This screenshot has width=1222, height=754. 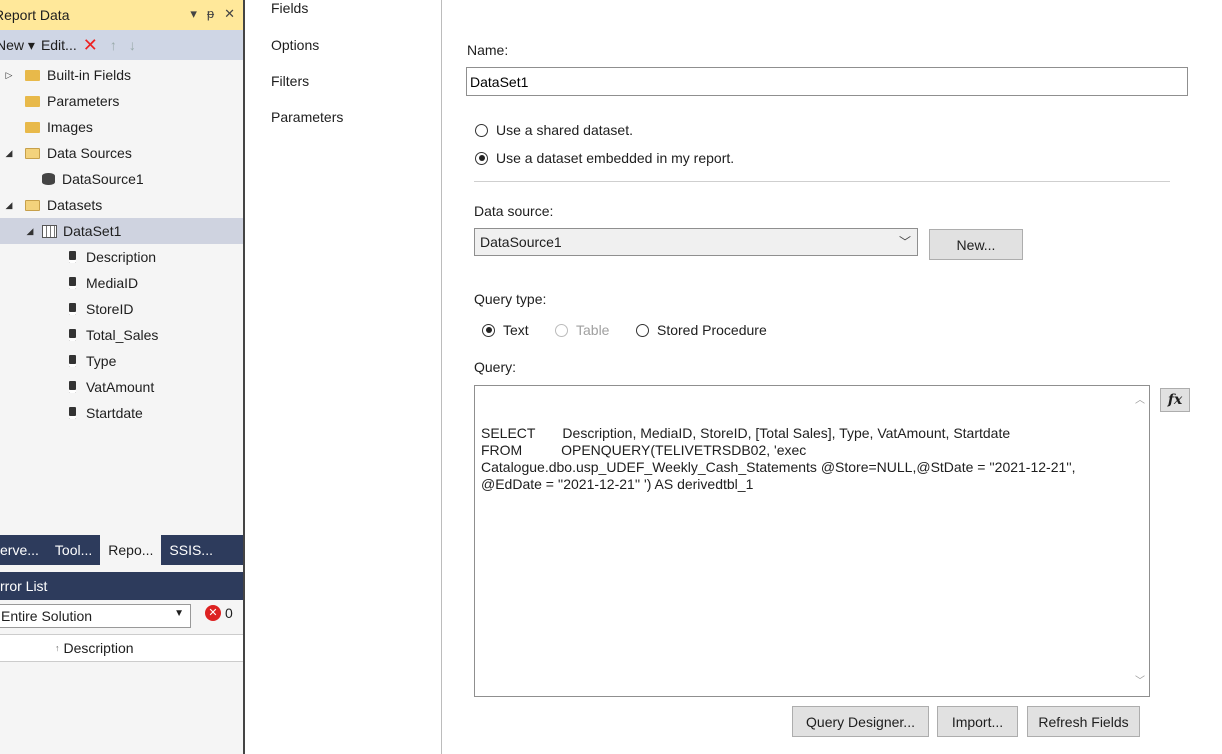 I want to click on tree-item-label: Built-in Fields, so click(x=89, y=75).